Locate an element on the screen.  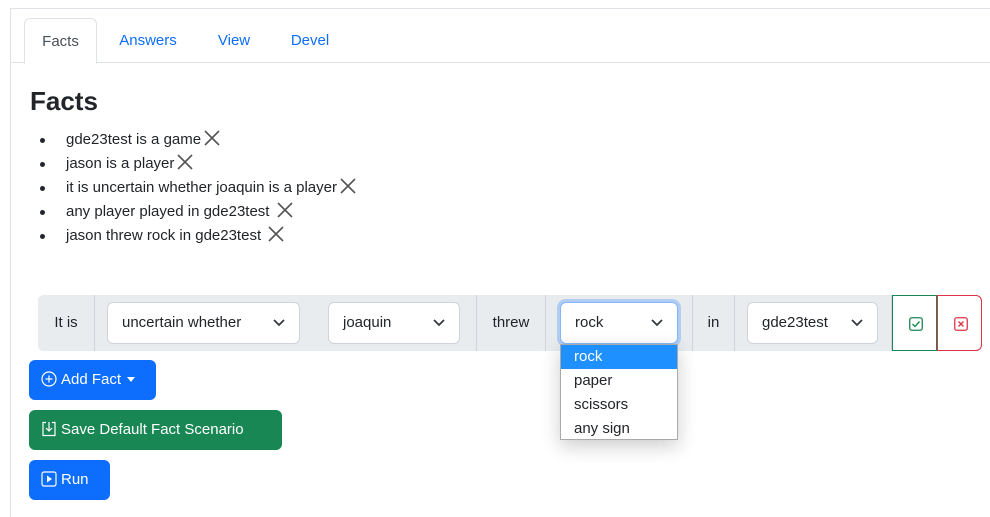
add-fact-button: Add Fact is located at coordinates (92, 380).